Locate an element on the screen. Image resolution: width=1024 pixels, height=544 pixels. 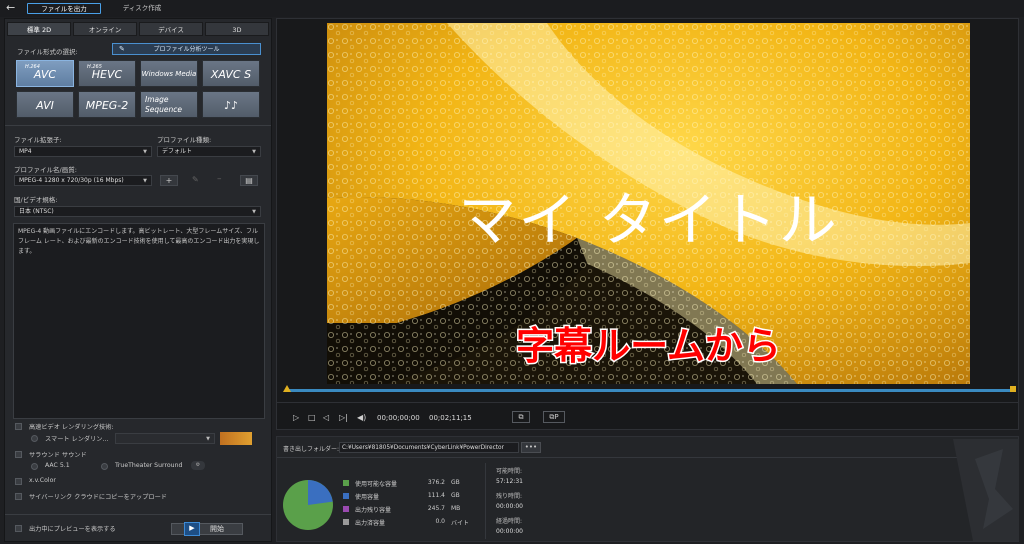
format-mpeg2-button: MPEG-2 is located at coordinates (107, 104).